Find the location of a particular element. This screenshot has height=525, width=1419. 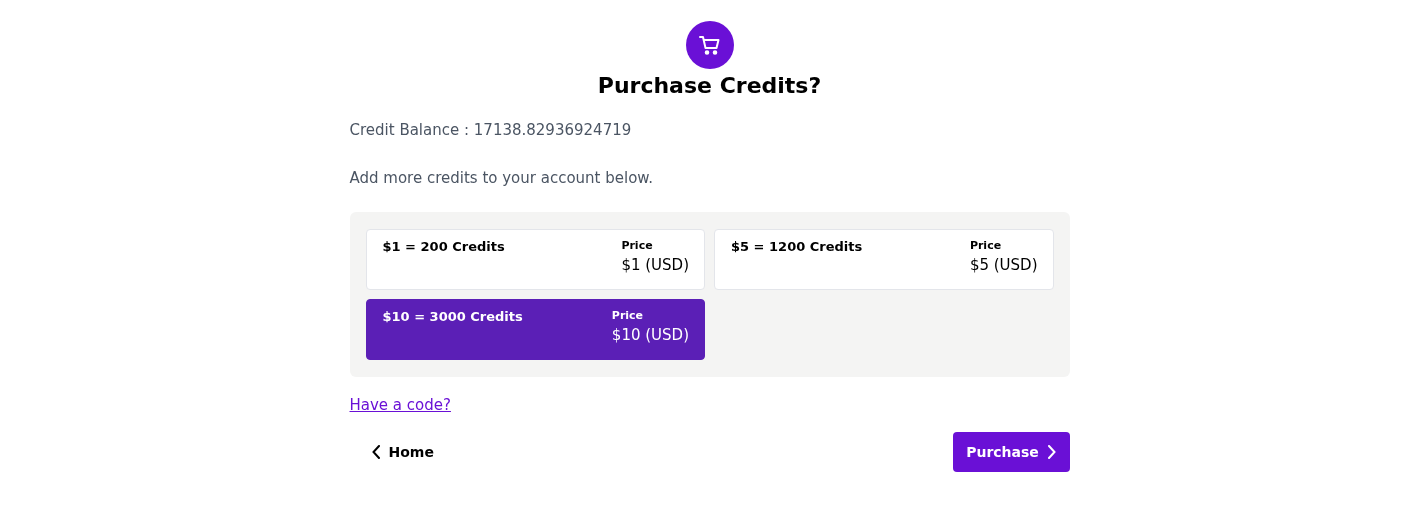

package-name: $1 = 200 Credits is located at coordinates (443, 247).